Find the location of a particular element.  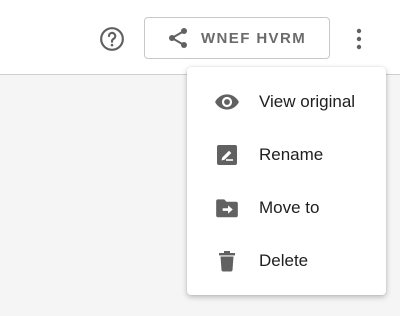

menu-item-label: Delete is located at coordinates (284, 260).